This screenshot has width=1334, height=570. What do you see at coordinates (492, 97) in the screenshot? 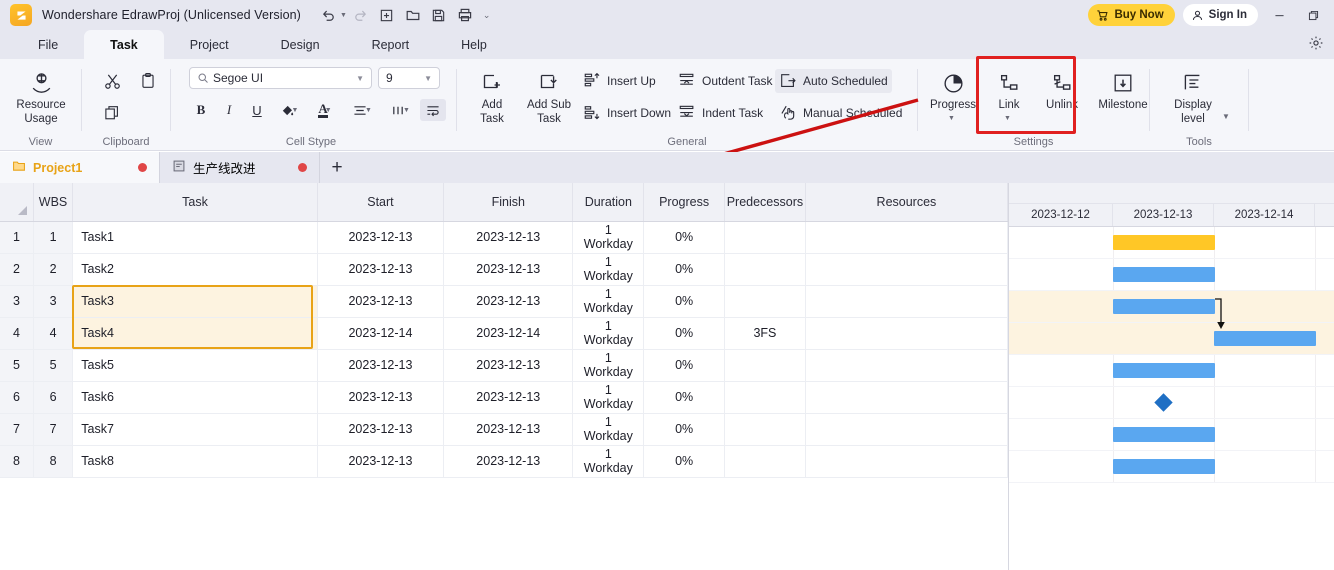
I see `add-task-button: Add Task` at bounding box center [492, 97].